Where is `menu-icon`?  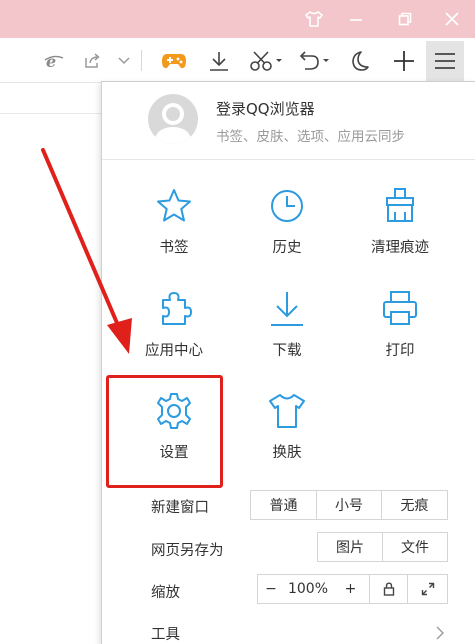 menu-icon is located at coordinates (445, 61).